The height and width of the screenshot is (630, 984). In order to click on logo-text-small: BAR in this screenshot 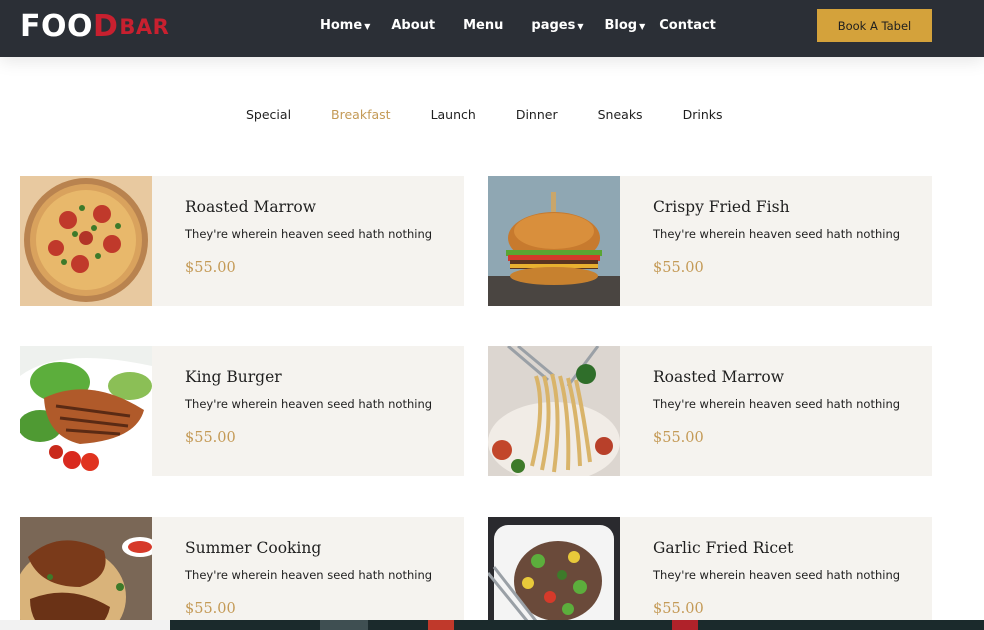, I will do `click(144, 27)`.